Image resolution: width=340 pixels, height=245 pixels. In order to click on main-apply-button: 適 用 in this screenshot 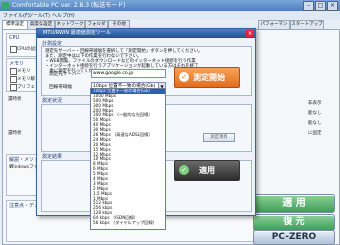, I will do `click(294, 203)`.